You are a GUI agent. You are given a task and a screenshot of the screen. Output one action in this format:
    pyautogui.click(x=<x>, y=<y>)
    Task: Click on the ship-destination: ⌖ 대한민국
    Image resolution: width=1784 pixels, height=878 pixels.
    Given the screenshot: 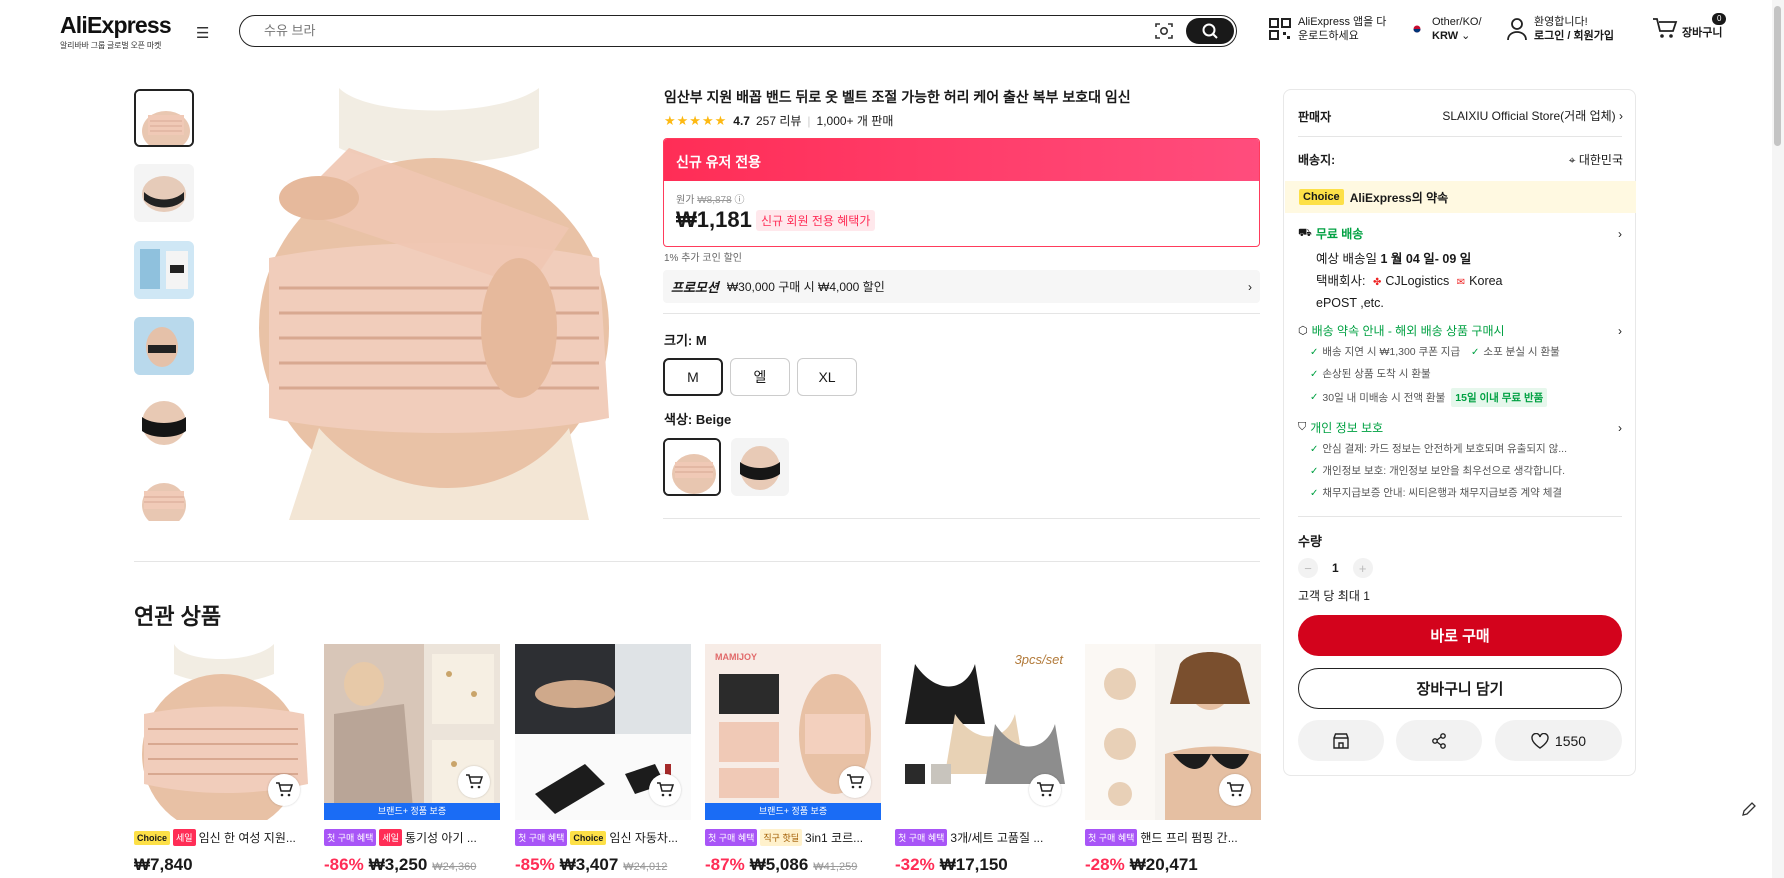 What is the action you would take?
    pyautogui.click(x=1578, y=159)
    